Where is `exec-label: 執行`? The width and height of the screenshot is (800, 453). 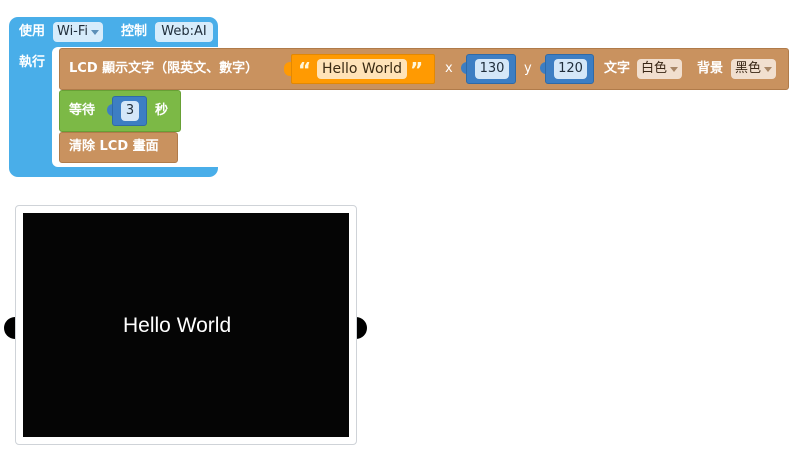 exec-label: 執行 is located at coordinates (32, 62).